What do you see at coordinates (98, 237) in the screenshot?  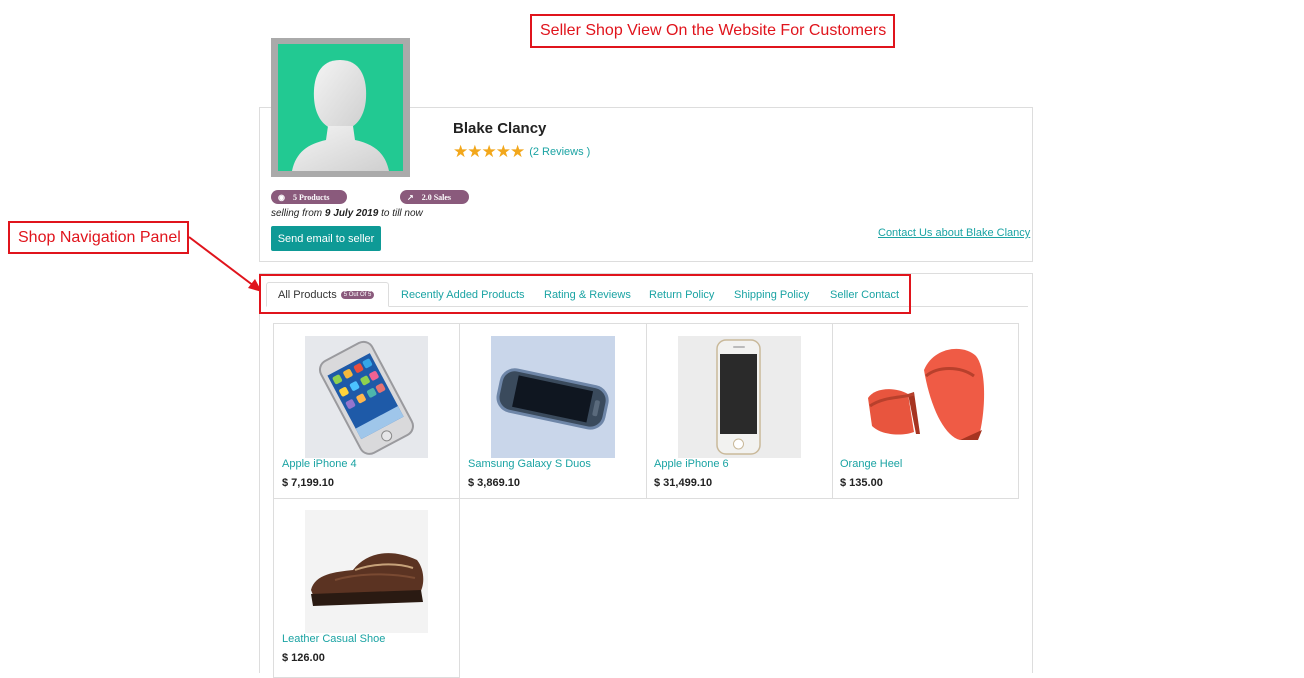 I see `annotation-nav-panel: Shop Navigation Panel` at bounding box center [98, 237].